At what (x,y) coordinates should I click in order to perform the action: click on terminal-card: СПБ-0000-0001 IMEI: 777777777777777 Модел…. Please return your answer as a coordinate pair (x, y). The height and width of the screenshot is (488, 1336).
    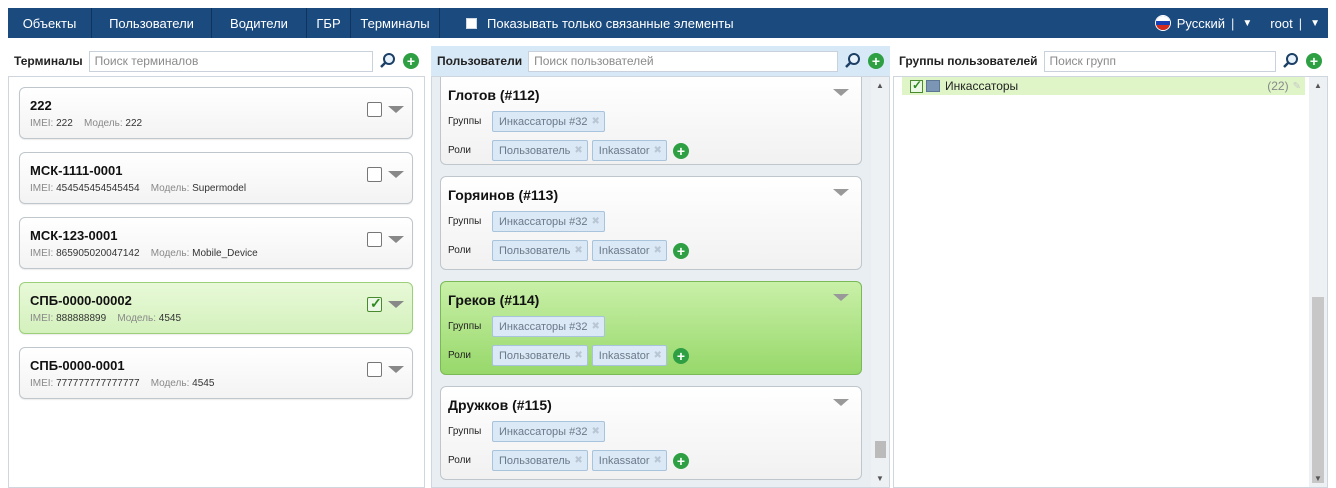
    Looking at the image, I should click on (216, 373).